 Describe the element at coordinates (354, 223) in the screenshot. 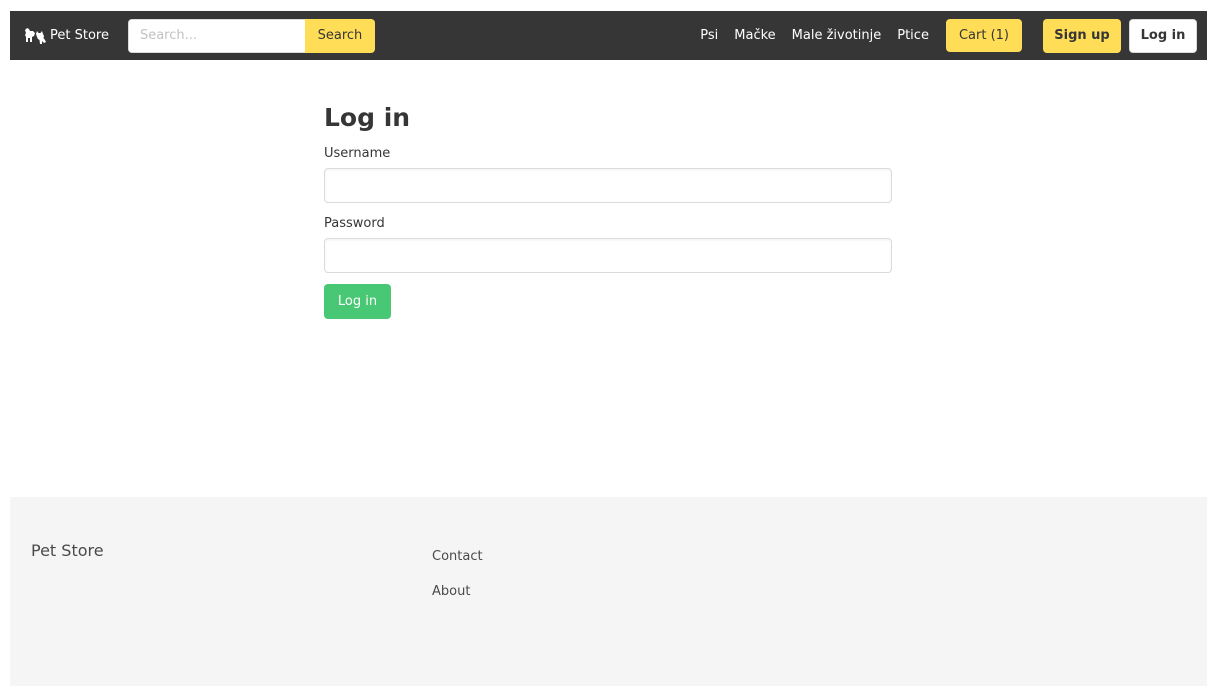

I see `password-label: Password` at that location.